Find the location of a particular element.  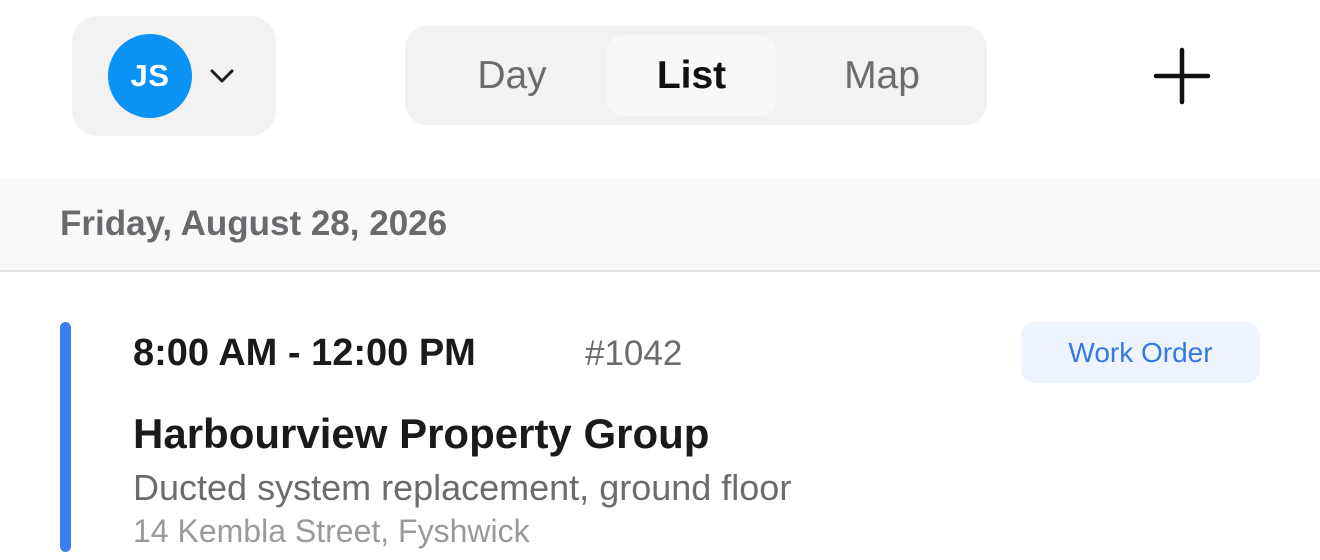

avatar-initials: JS is located at coordinates (150, 75).